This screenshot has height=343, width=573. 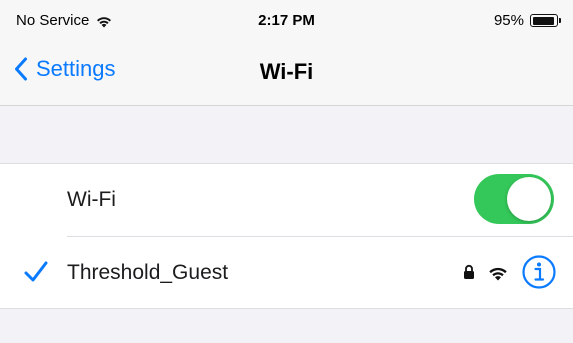 What do you see at coordinates (527, 20) in the screenshot?
I see `status-right: 95%` at bounding box center [527, 20].